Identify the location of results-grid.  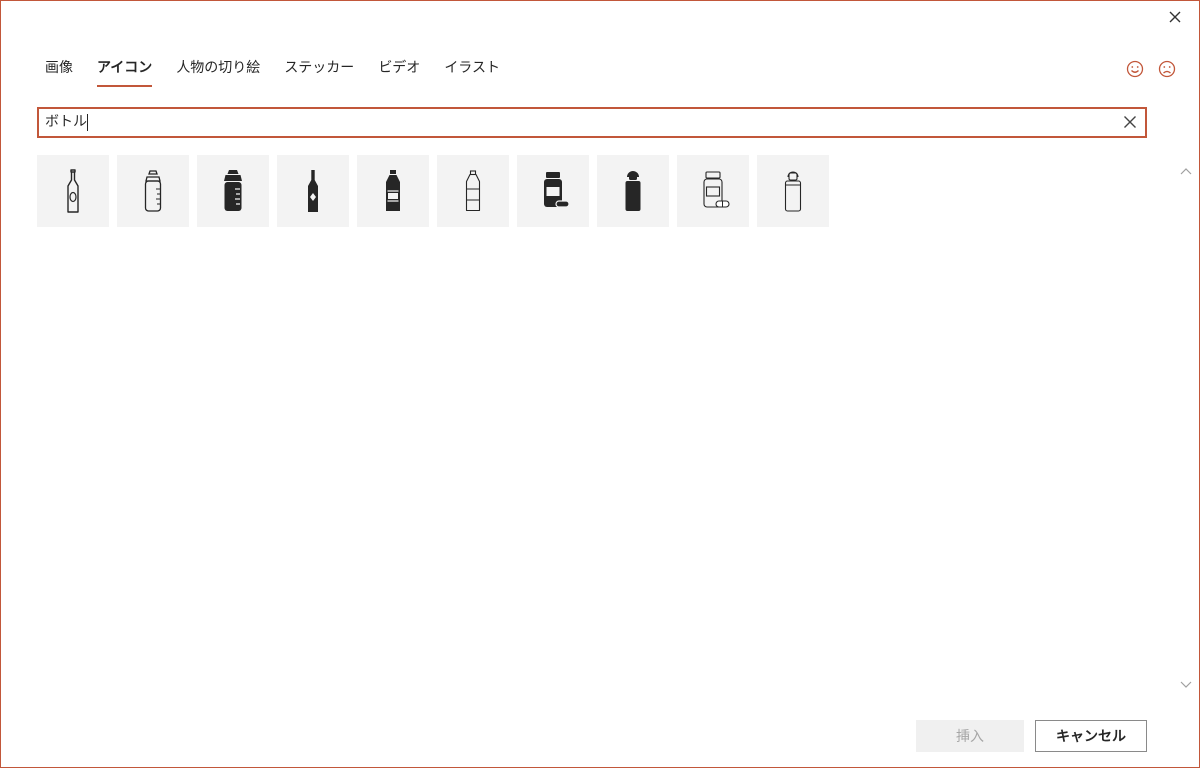
(433, 191).